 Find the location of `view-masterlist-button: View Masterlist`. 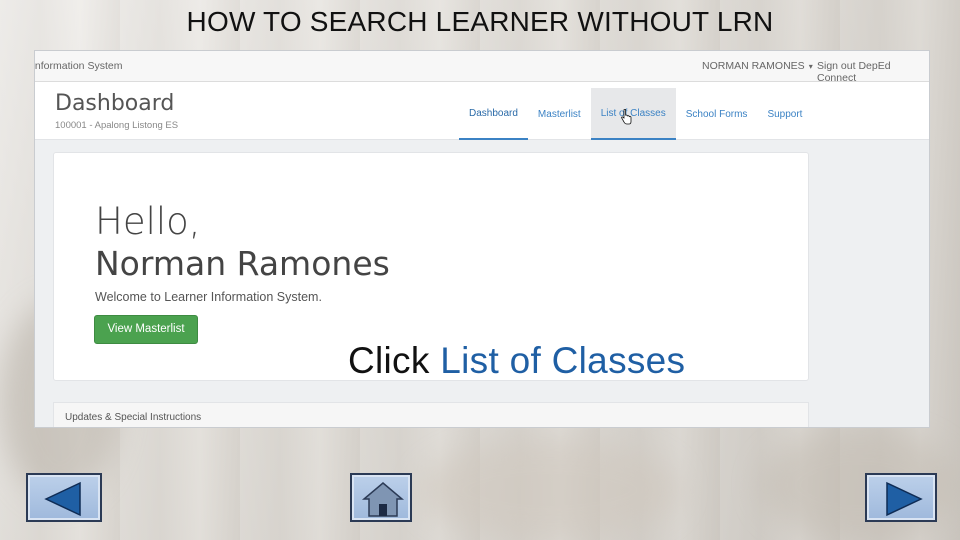

view-masterlist-button: View Masterlist is located at coordinates (146, 329).